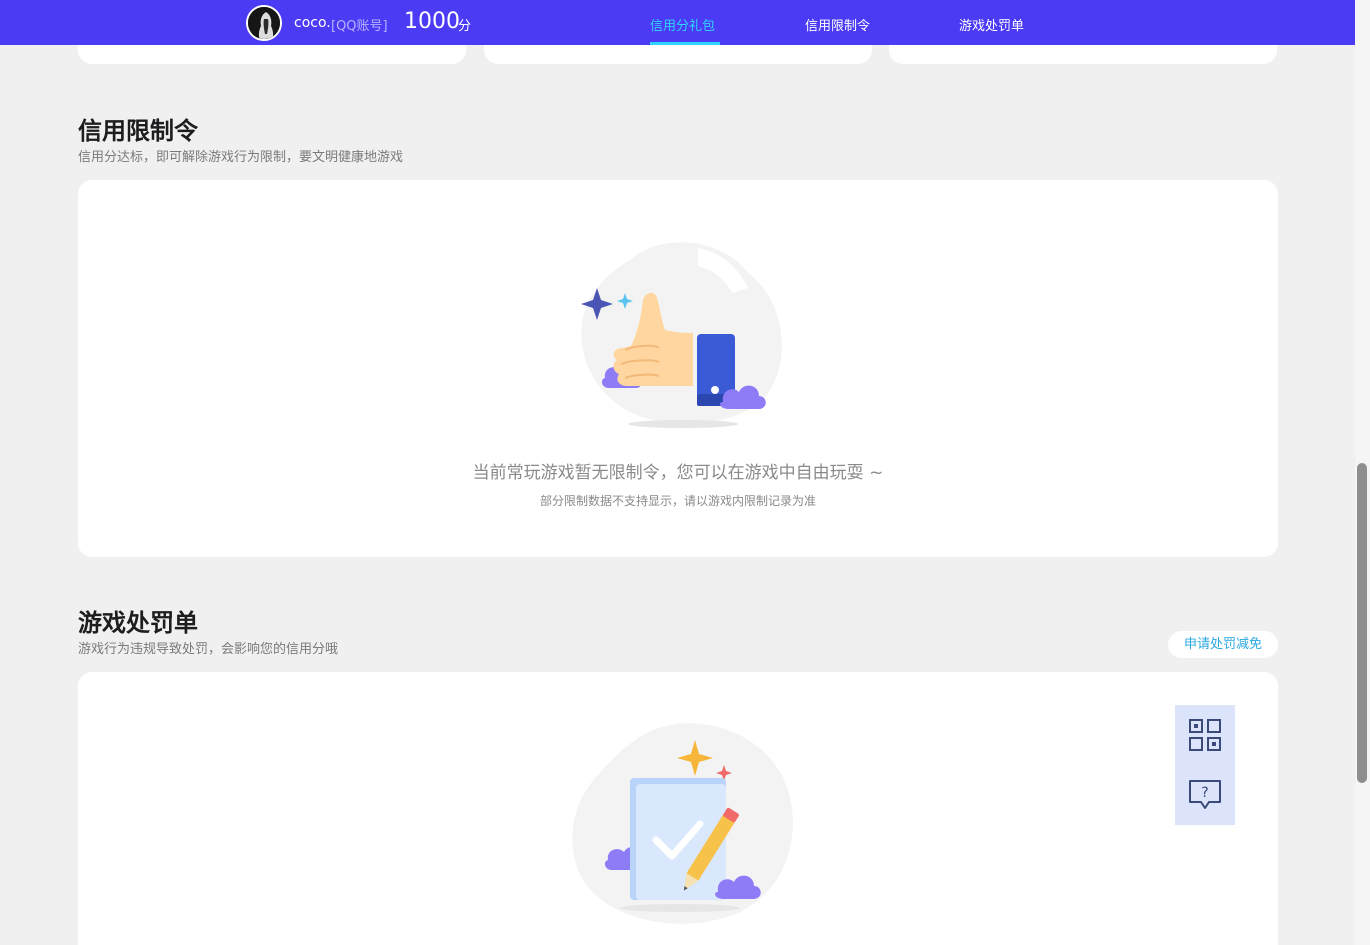 This screenshot has width=1370, height=945. What do you see at coordinates (678, 473) in the screenshot?
I see `restriction-empty-message: 当前常玩游戏暂无限制令，您可以在游戏中自由玩耍 ~` at bounding box center [678, 473].